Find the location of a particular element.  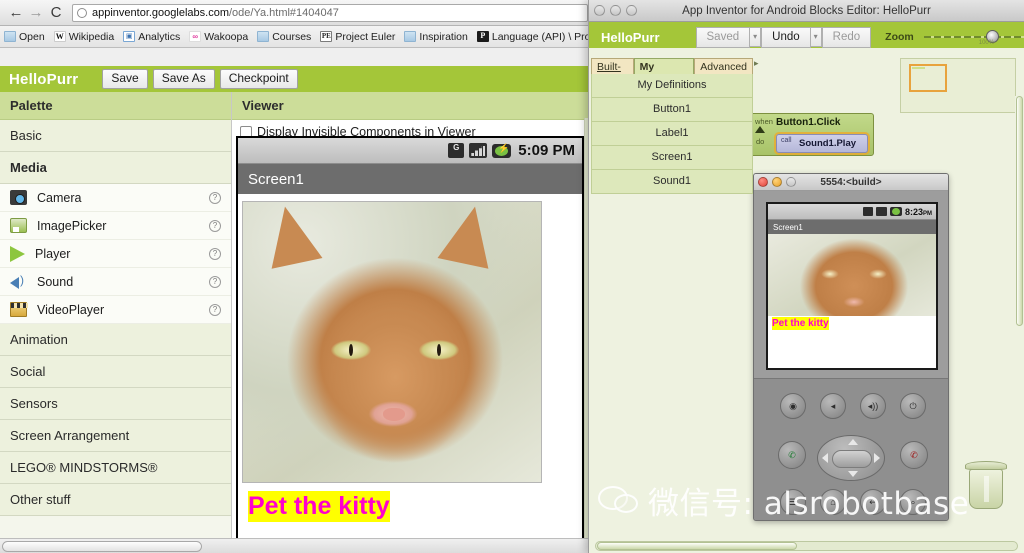

signal-icon is located at coordinates (478, 150).